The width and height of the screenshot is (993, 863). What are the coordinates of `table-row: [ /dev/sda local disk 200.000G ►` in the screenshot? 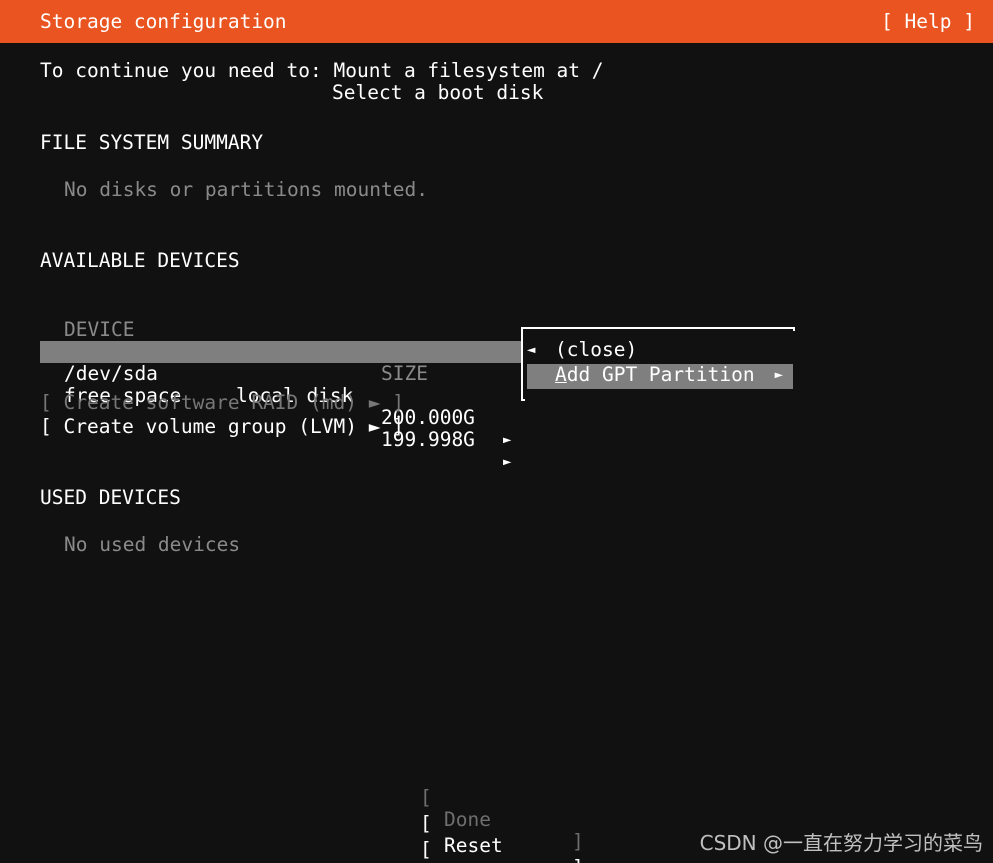 It's located at (300, 384).